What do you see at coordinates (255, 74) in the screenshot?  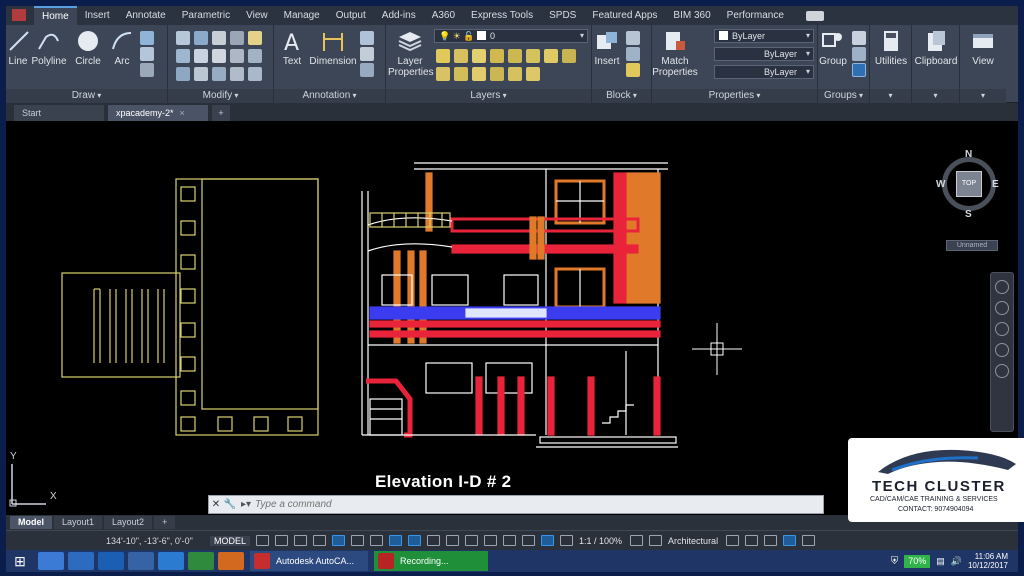 I see `join-icon` at bounding box center [255, 74].